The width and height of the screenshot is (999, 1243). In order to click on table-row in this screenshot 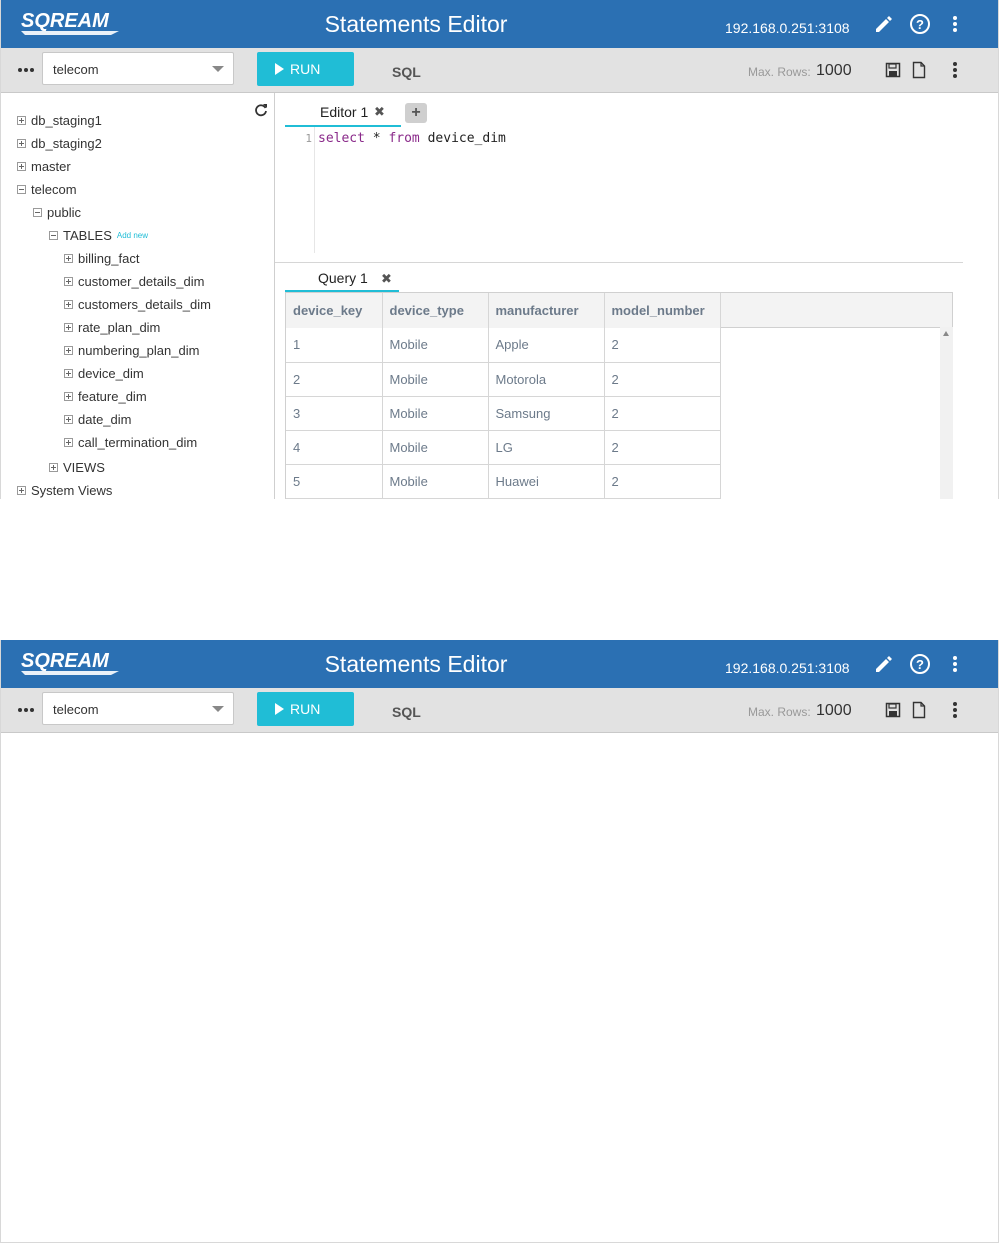, I will do `click(503, 498)`.